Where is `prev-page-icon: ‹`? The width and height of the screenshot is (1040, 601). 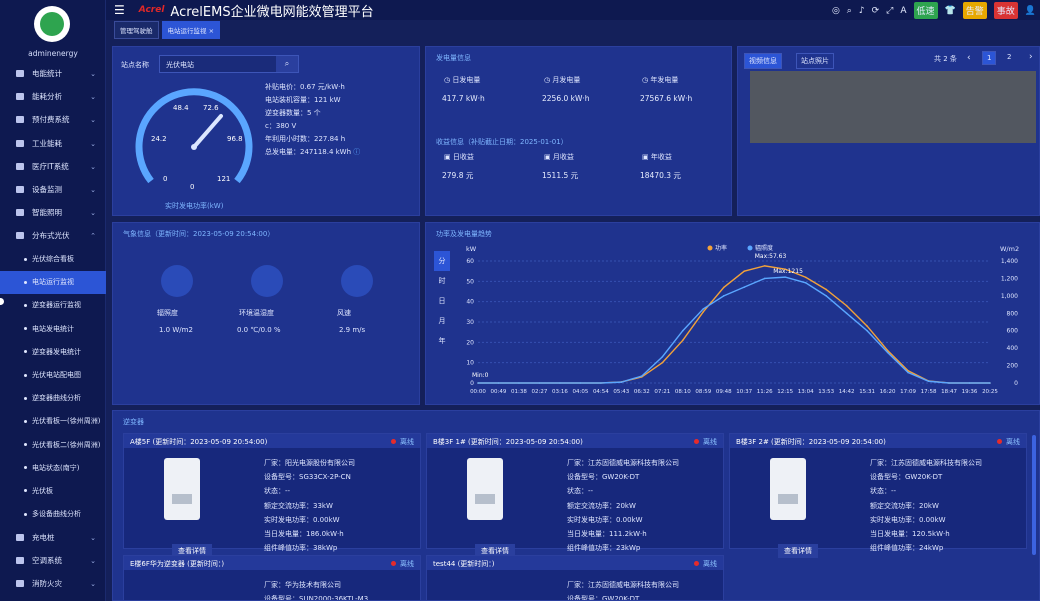 prev-page-icon: ‹ is located at coordinates (969, 58).